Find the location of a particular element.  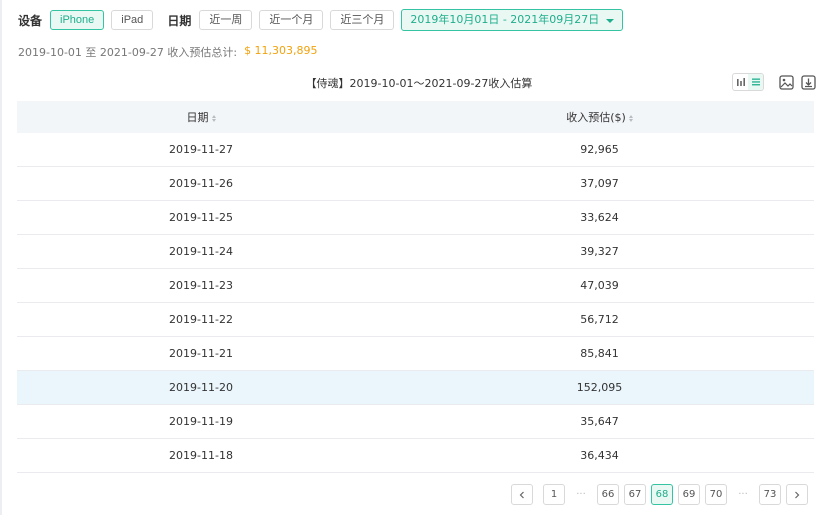

bar-chart-icon is located at coordinates (740, 82).